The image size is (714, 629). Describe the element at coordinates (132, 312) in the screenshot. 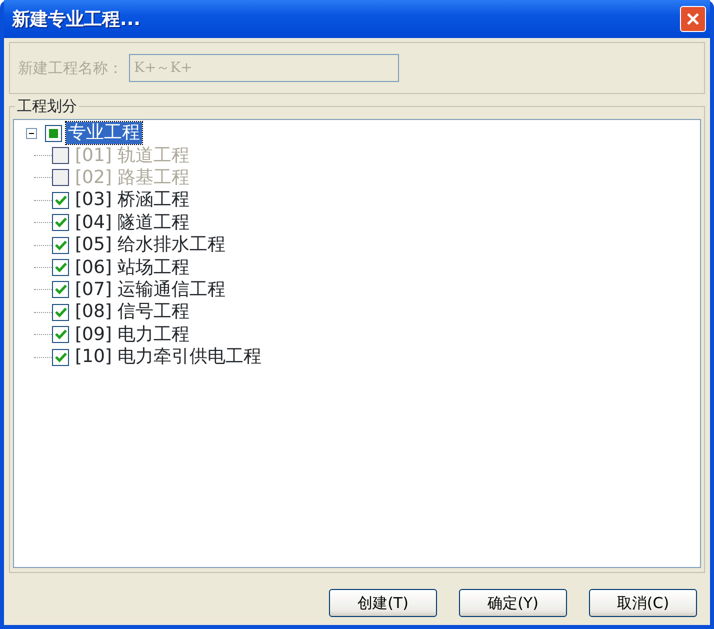

I see `tree-item: [08] 信号工程` at that location.